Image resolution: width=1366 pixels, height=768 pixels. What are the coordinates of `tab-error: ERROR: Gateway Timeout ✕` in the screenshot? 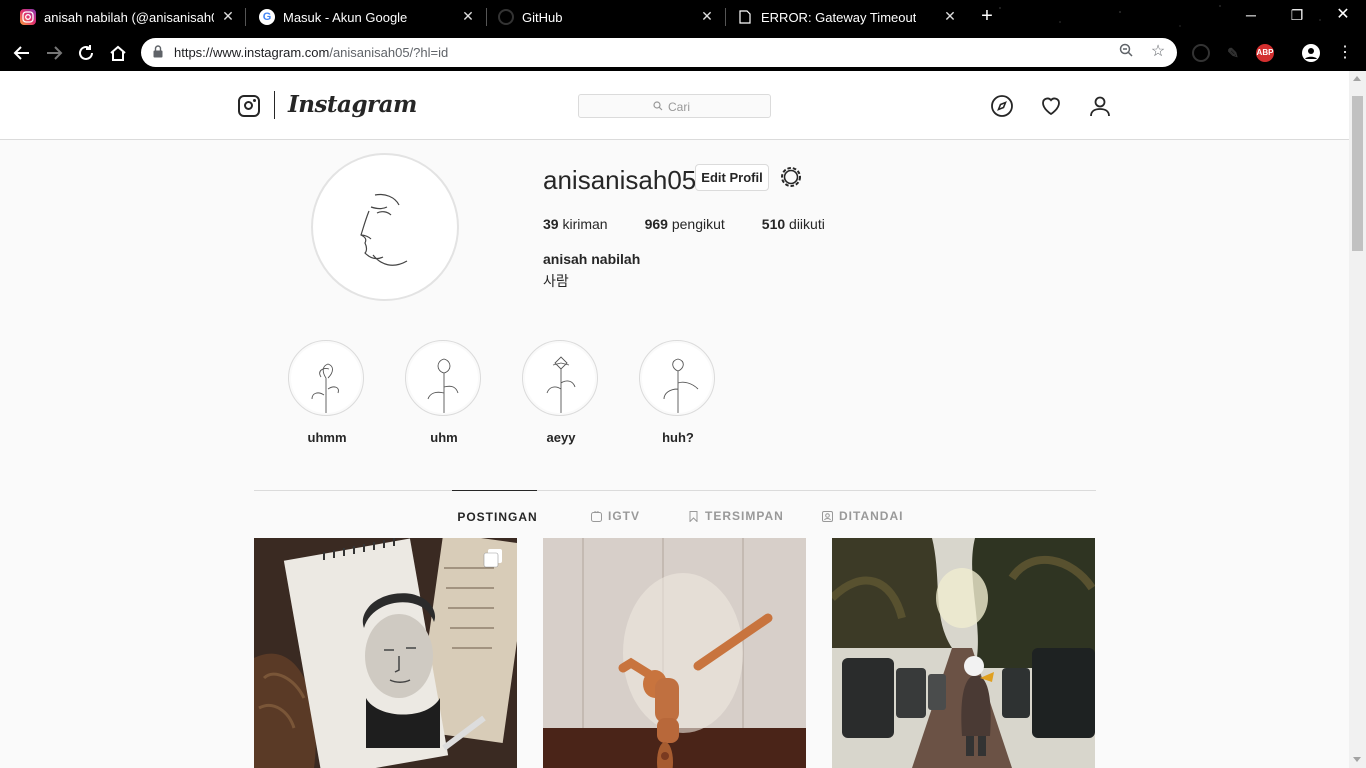 It's located at (842, 17).